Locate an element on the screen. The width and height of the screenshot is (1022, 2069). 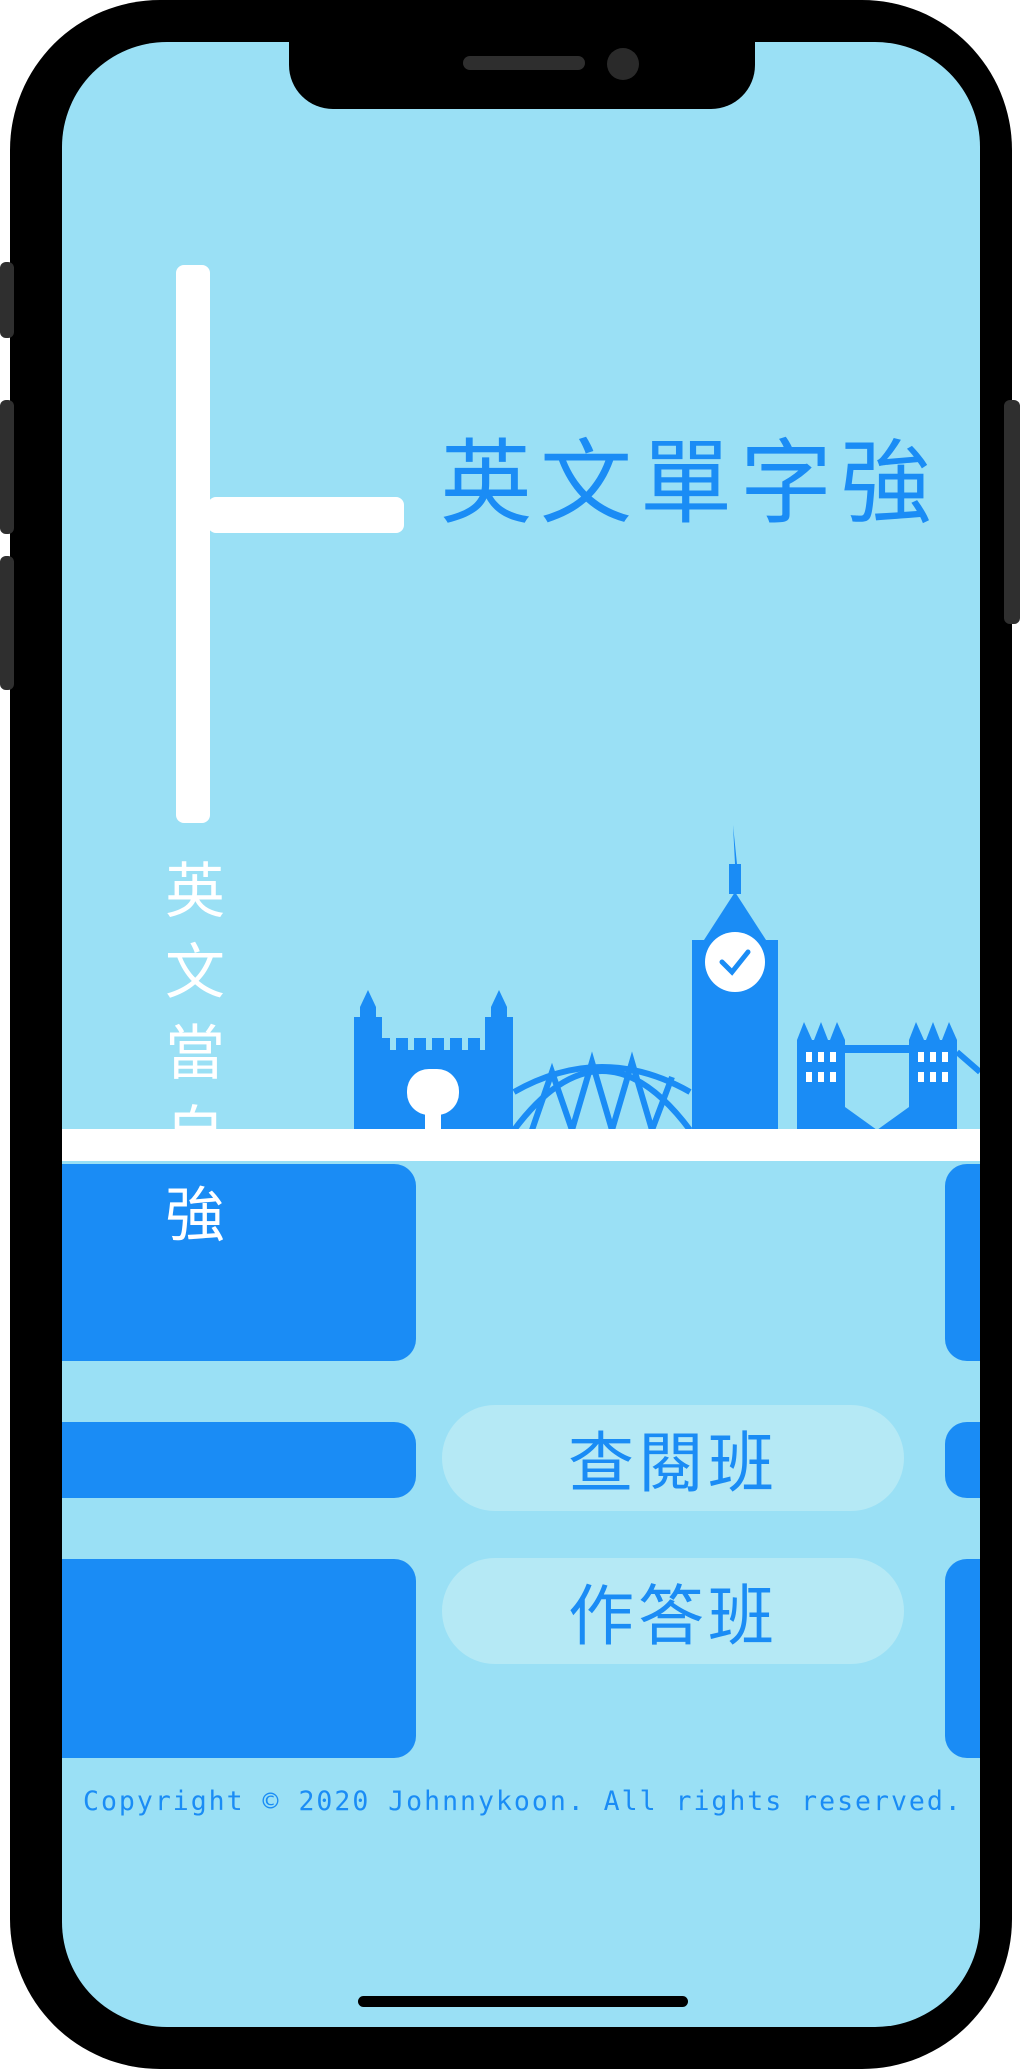
slogan-char: 自 is located at coordinates (195, 1135).